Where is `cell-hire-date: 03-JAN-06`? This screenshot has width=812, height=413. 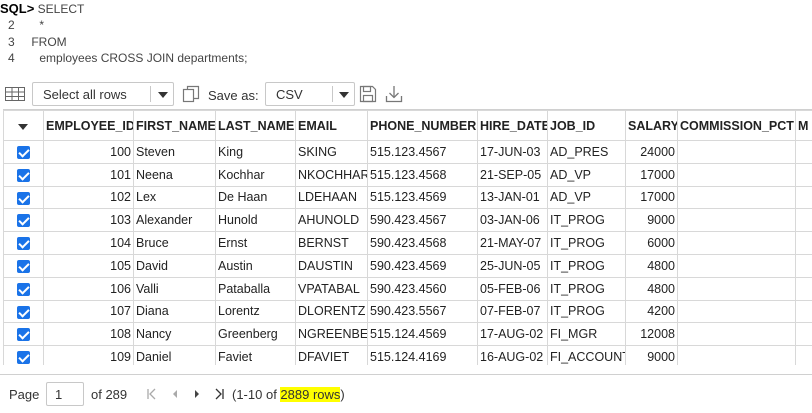 cell-hire-date: 03-JAN-06 is located at coordinates (512, 220).